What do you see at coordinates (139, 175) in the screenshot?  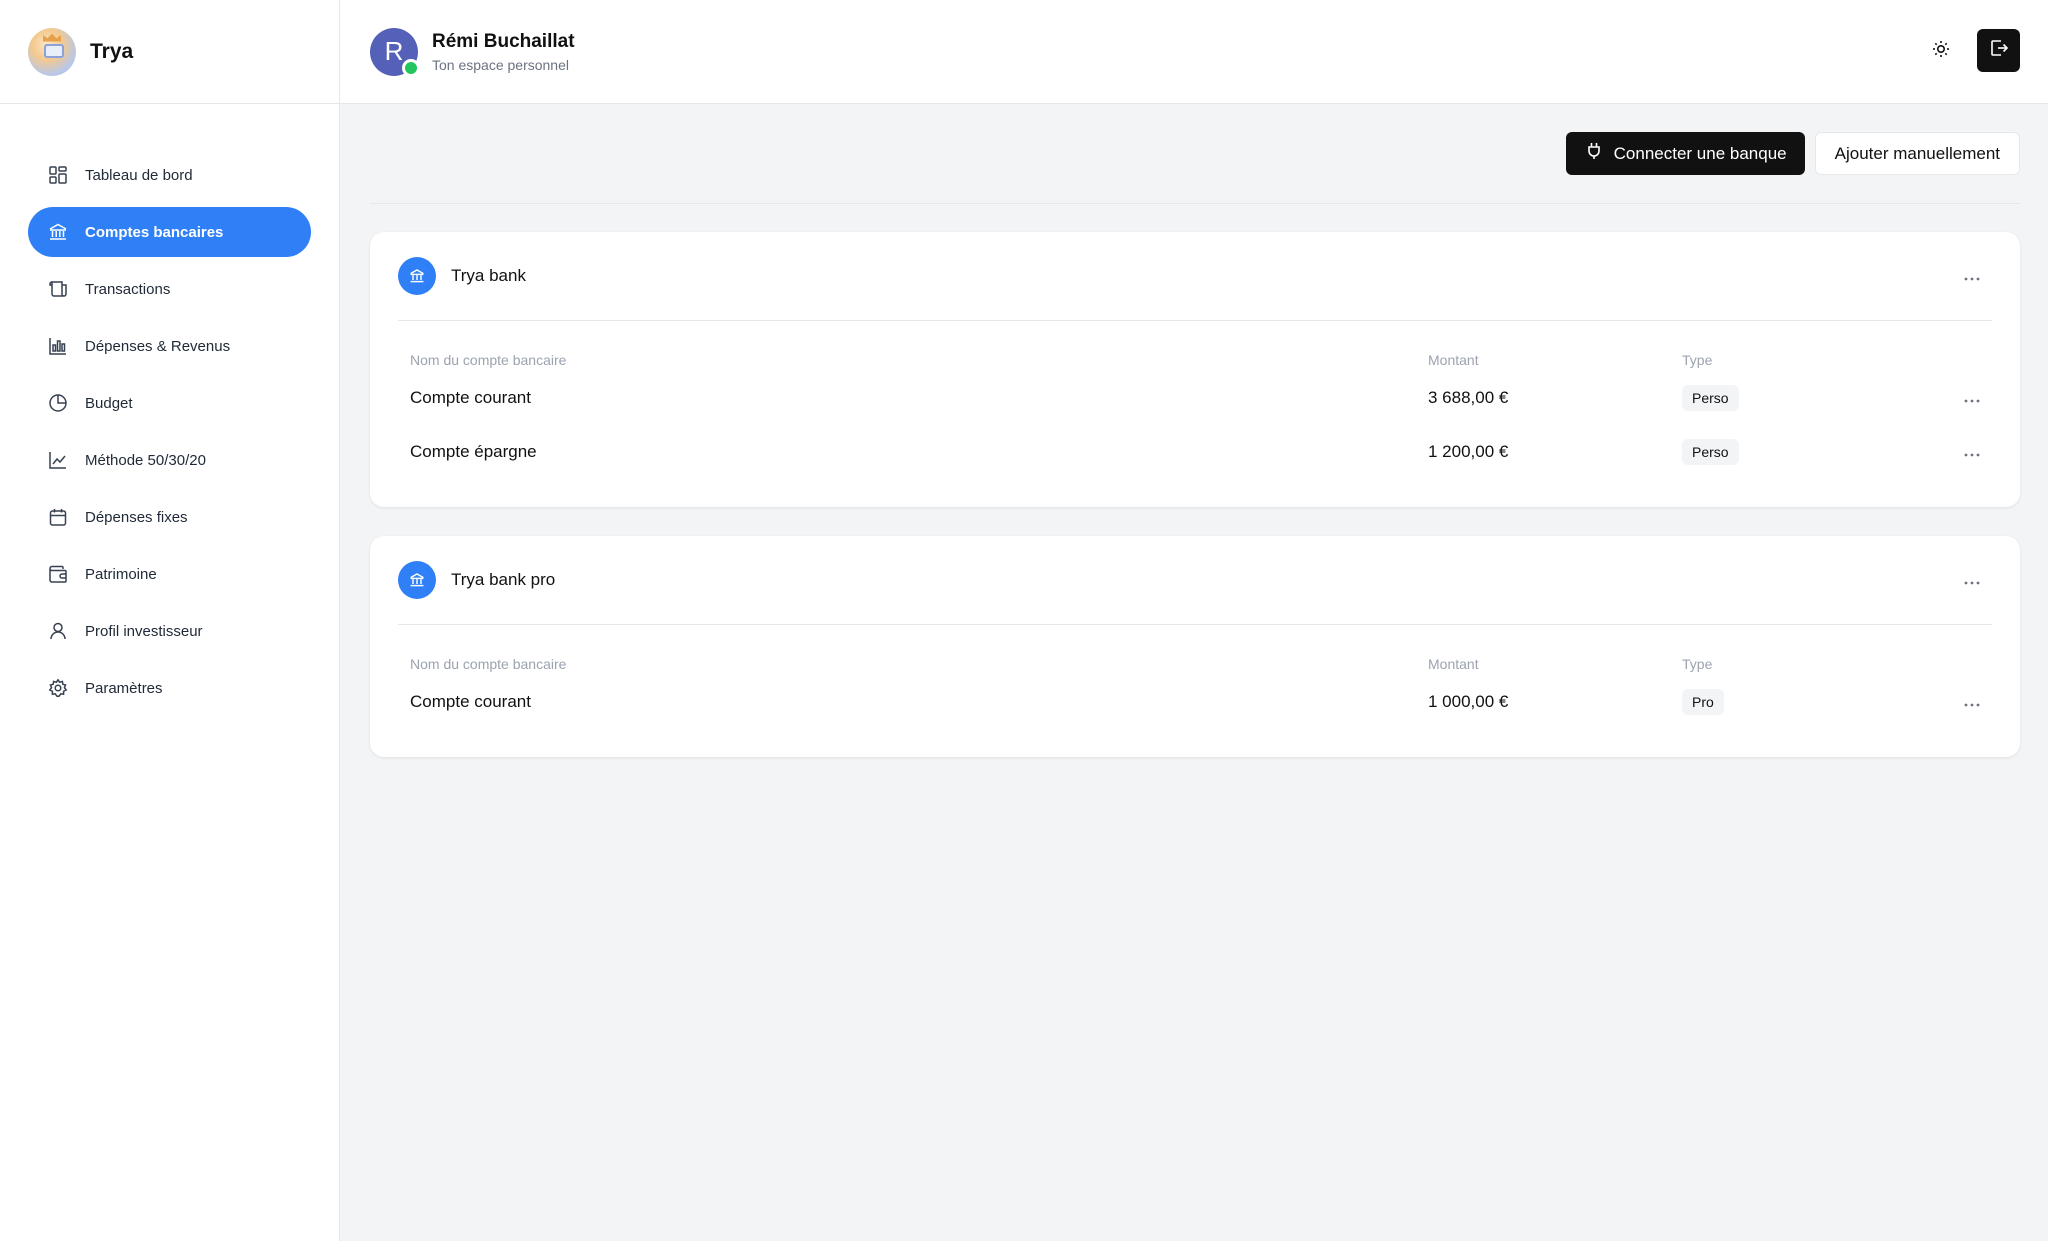 I see `sidebar-item-label: Tableau de bord` at bounding box center [139, 175].